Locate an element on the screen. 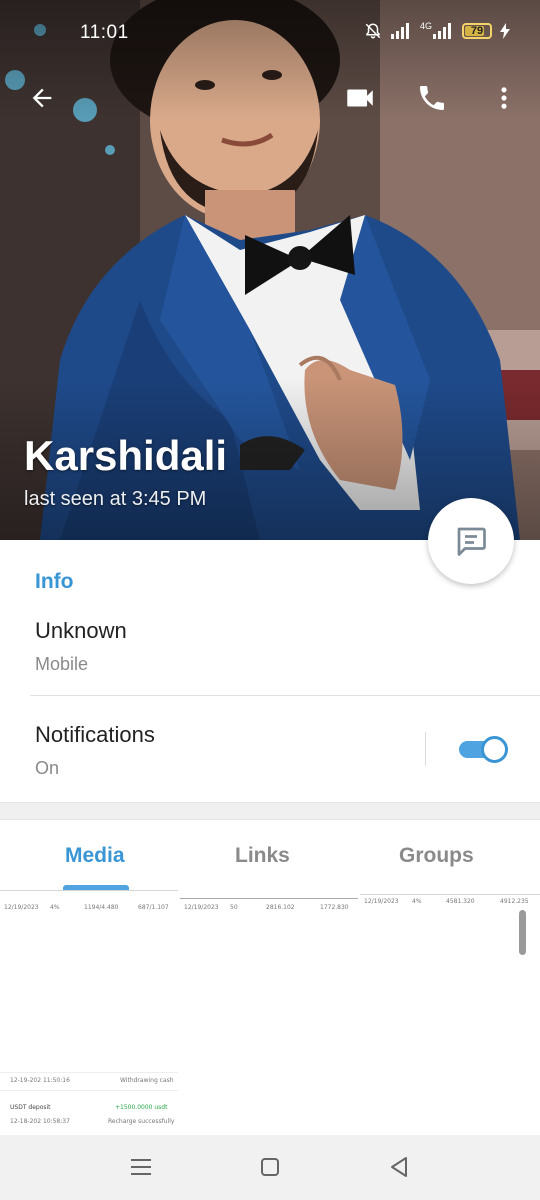 This screenshot has height=1200, width=540. tab-links: Links is located at coordinates (262, 856).